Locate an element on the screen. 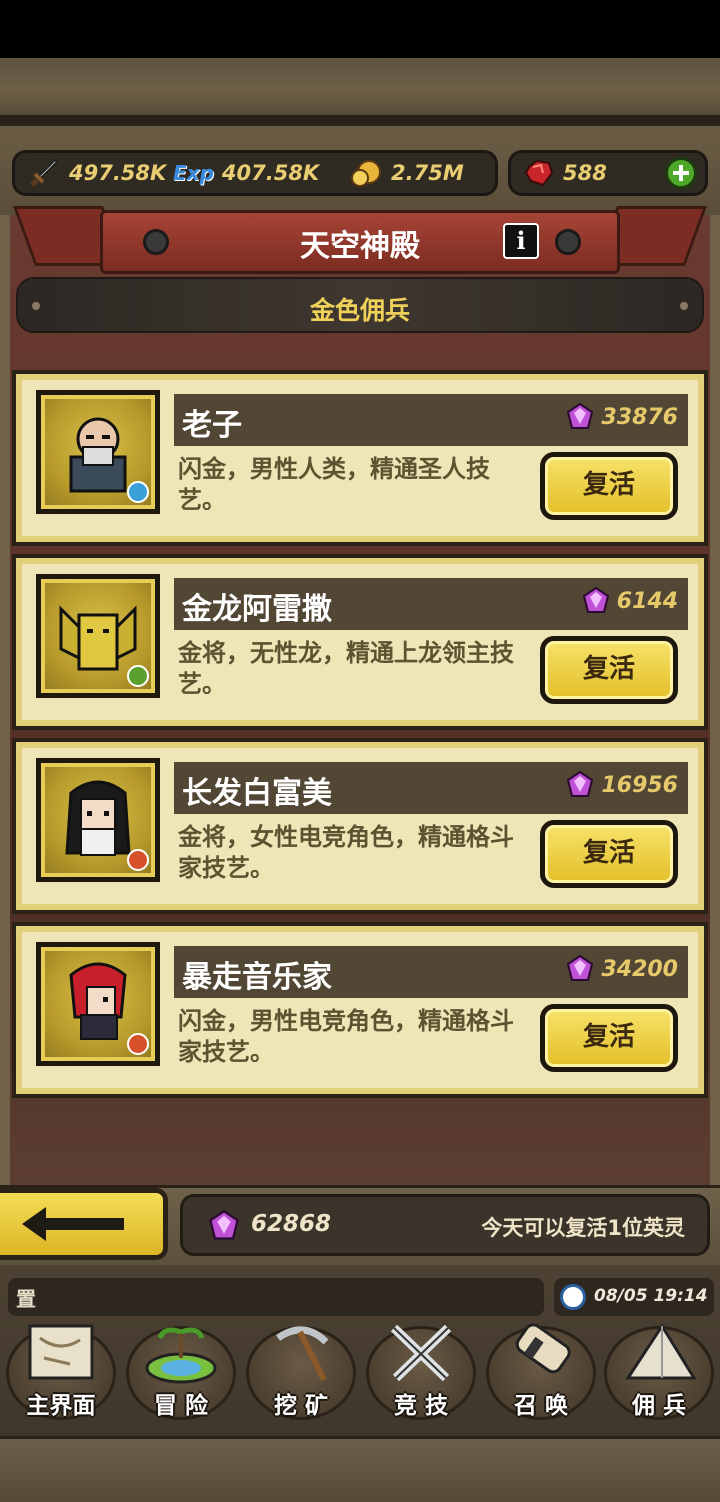 Image resolution: width=720 pixels, height=1502 pixels. scroll-map-icon is located at coordinates (61, 1352).